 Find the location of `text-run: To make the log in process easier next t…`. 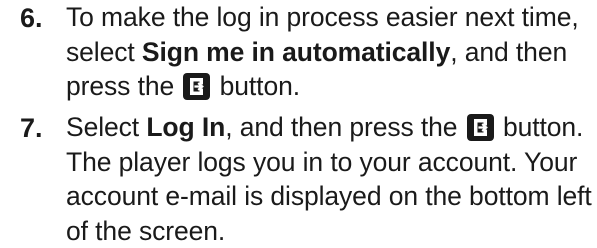

text-run: To make the log in process easier next t… is located at coordinates (322, 17).